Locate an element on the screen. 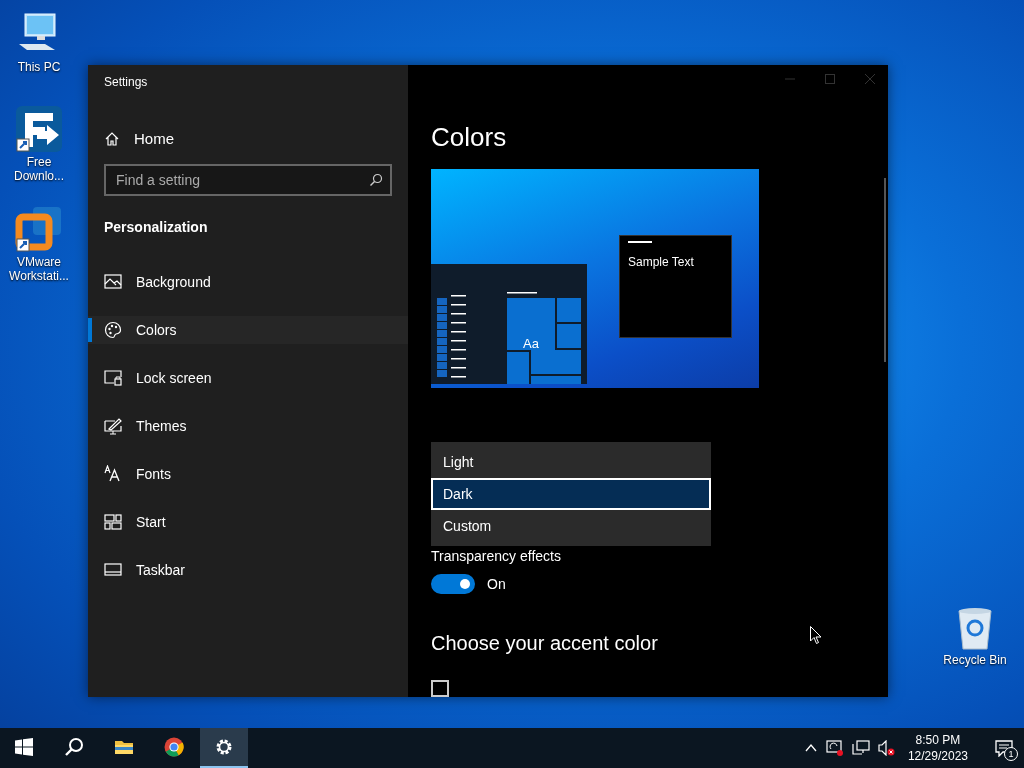  sidebar-item: Themes is located at coordinates (248, 426).